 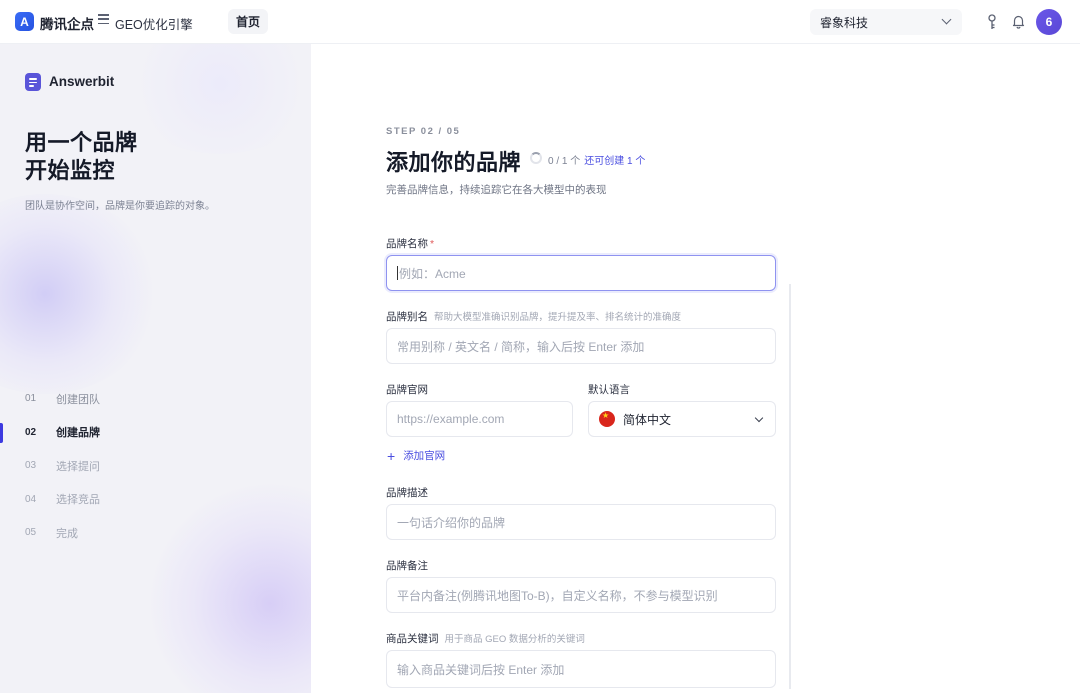 I want to click on brand-alias-placeholder: 常用别称 / 英文名 / 简称，输入后按 Enter 添加, so click(x=521, y=346).